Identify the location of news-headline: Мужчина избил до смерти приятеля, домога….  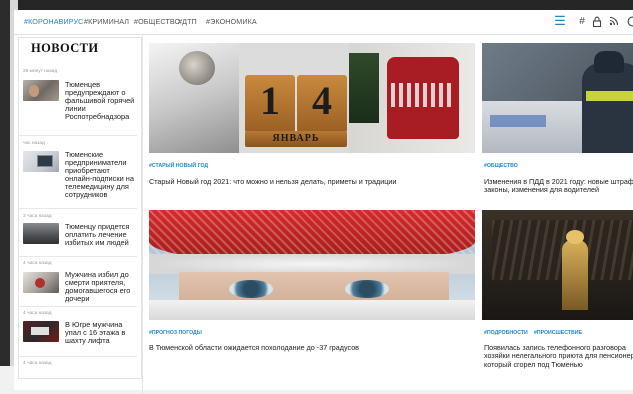
(102, 287).